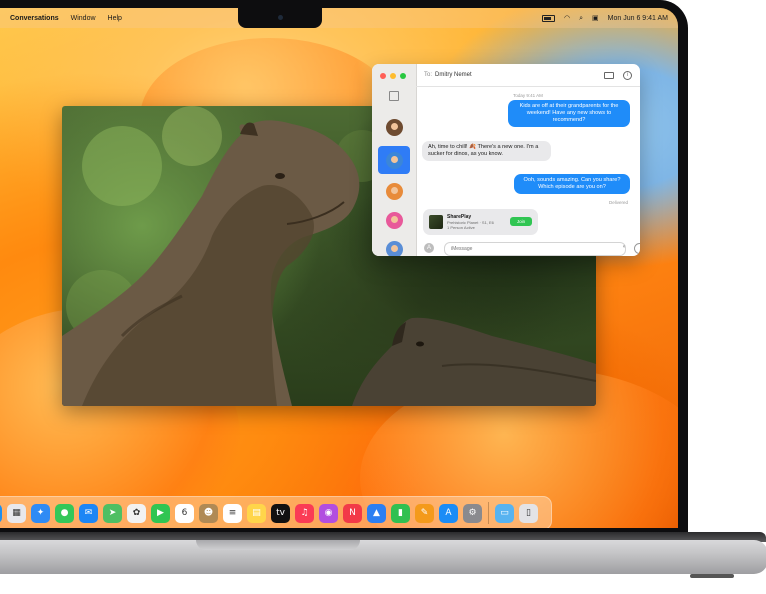 The width and height of the screenshot is (766, 594). I want to click on dock-finder-icon: ☺, so click(1, 513).